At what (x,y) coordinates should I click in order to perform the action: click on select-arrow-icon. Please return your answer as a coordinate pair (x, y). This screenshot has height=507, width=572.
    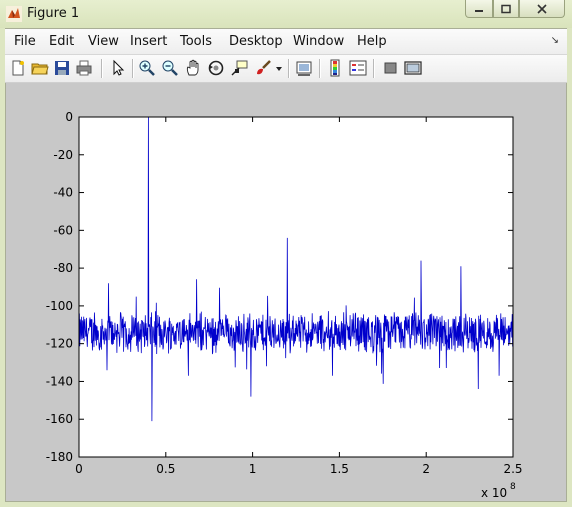
    Looking at the image, I should click on (118, 68).